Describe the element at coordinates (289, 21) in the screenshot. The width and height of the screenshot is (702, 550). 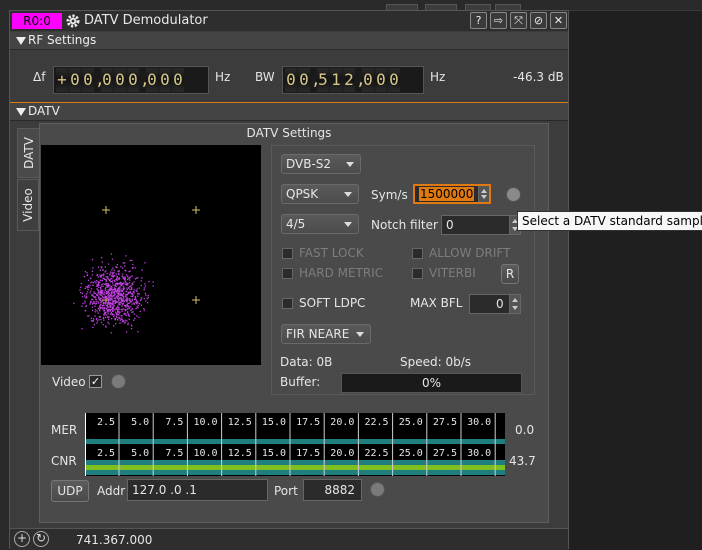
I see `title-bar: R0:0 DATV Demodulator ? ⇨ ⤧ ⊘ ✕` at that location.